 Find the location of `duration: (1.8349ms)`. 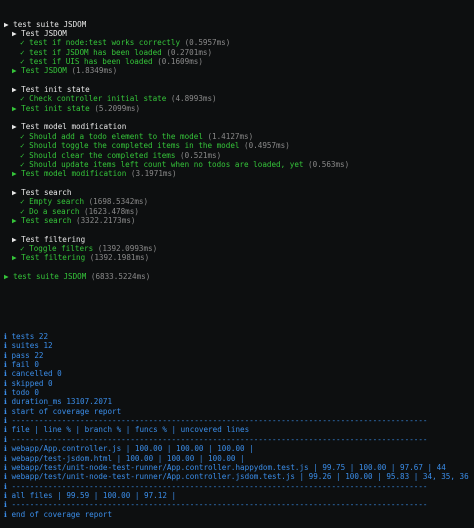

duration: (1.8349ms) is located at coordinates (94, 71).